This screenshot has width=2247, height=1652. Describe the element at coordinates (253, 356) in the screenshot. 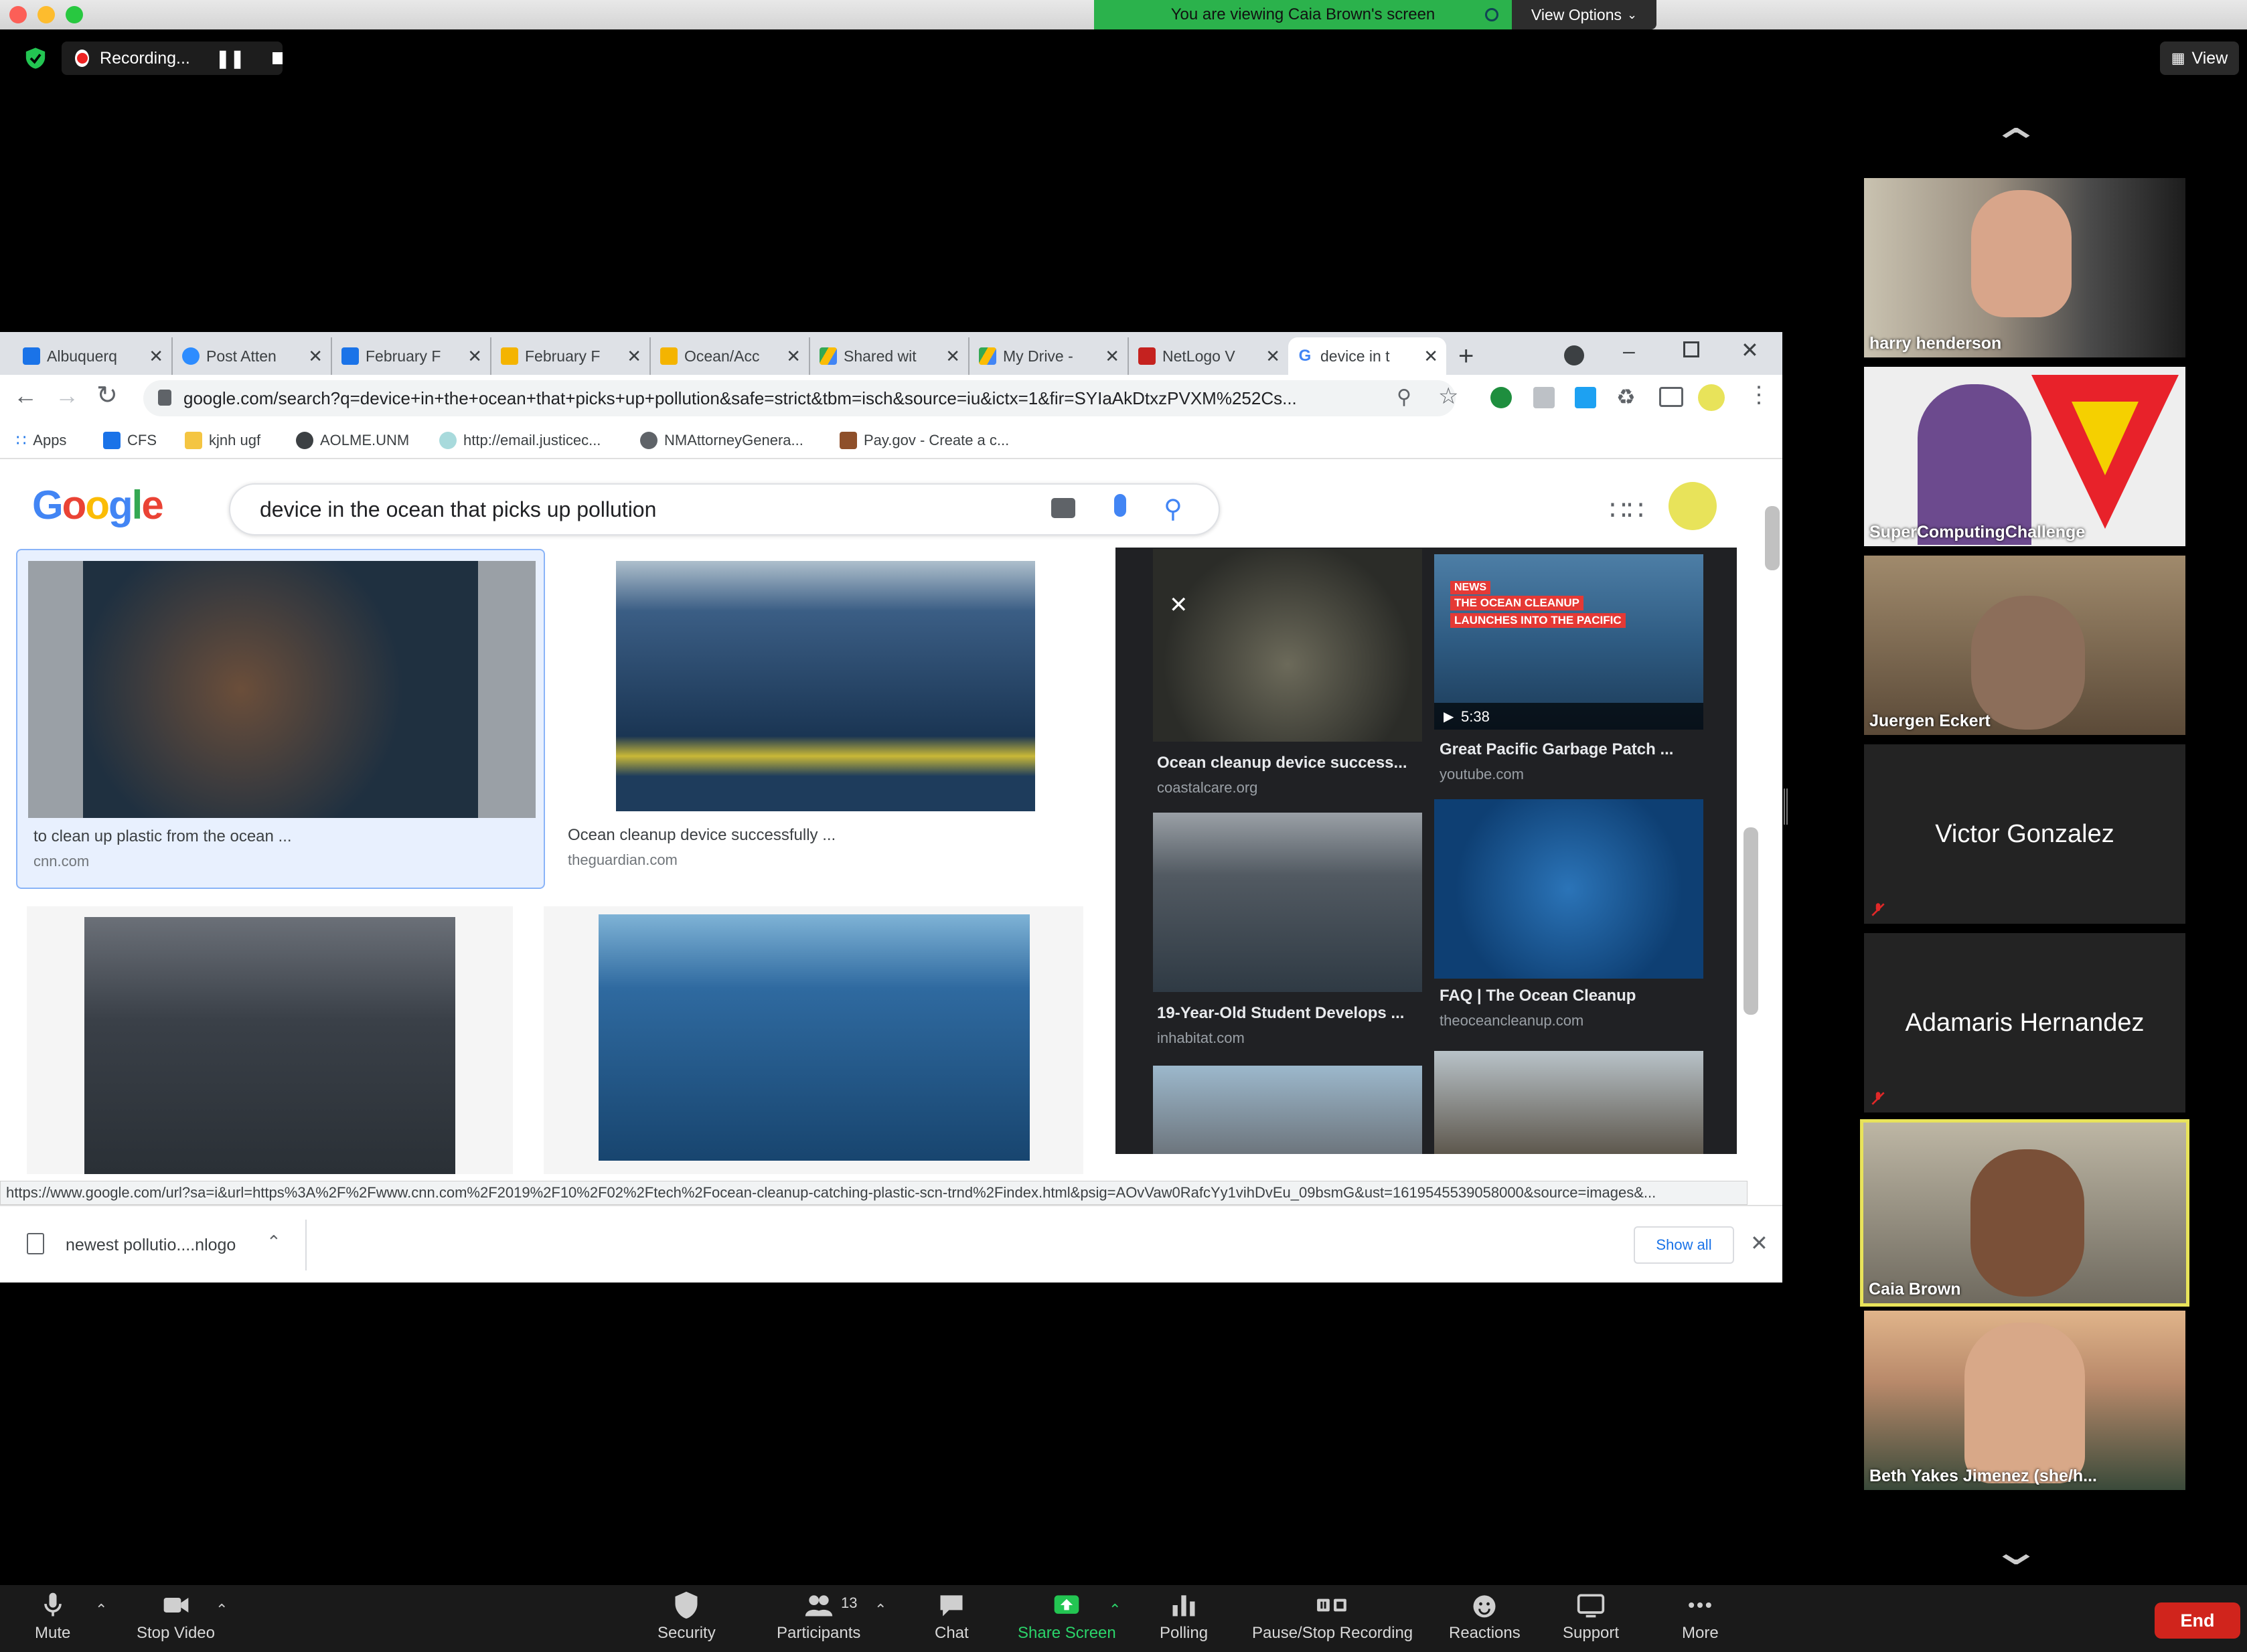

I see `tab-post-attendance: Post Atten ✕` at that location.